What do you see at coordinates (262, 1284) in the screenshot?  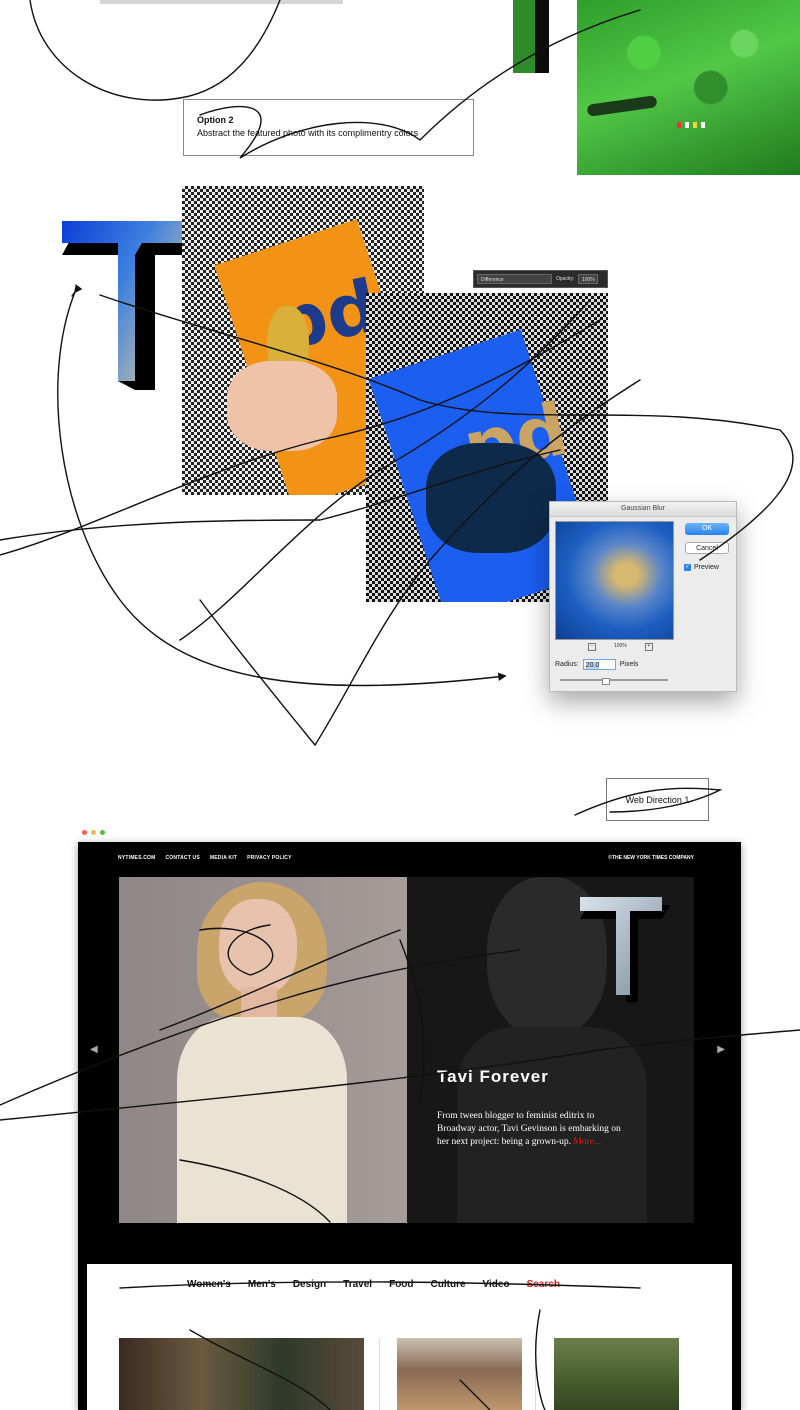 I see `nav-item-mens: Men's` at bounding box center [262, 1284].